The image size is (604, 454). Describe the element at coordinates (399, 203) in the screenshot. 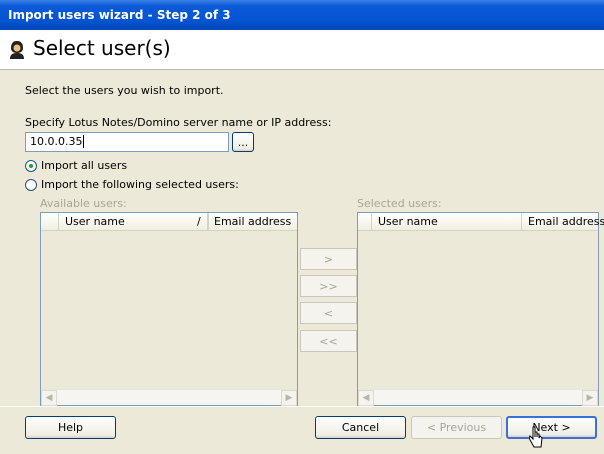

I see `selected-users-label: Selected users:` at that location.